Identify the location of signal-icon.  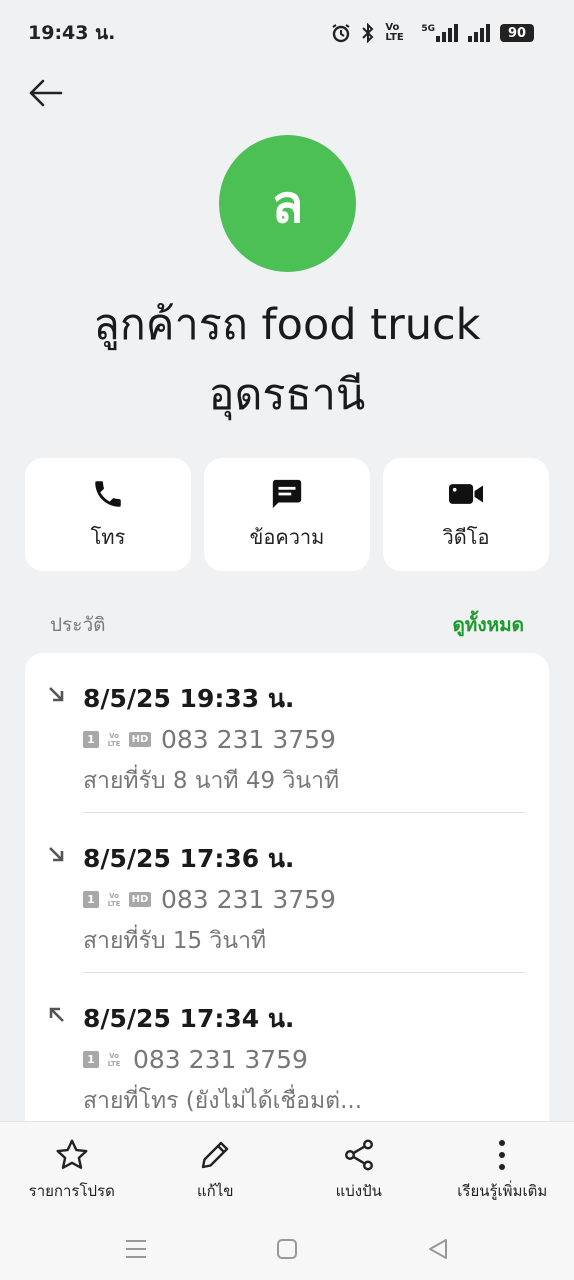
(479, 33).